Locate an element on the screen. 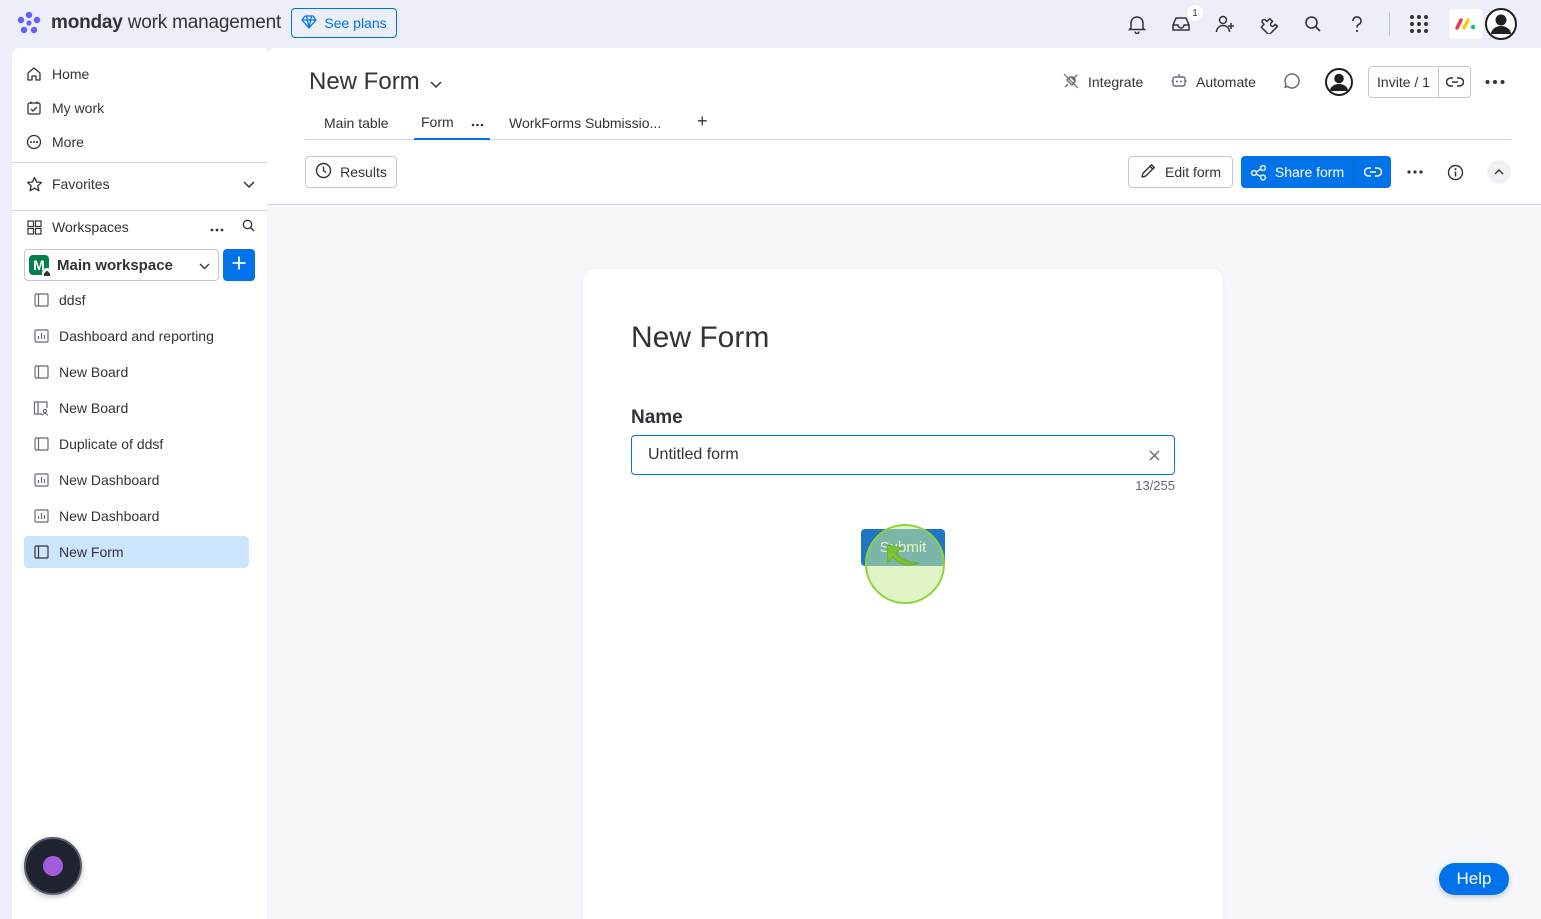 This screenshot has height=919, width=1541. star-icon is located at coordinates (34, 184).